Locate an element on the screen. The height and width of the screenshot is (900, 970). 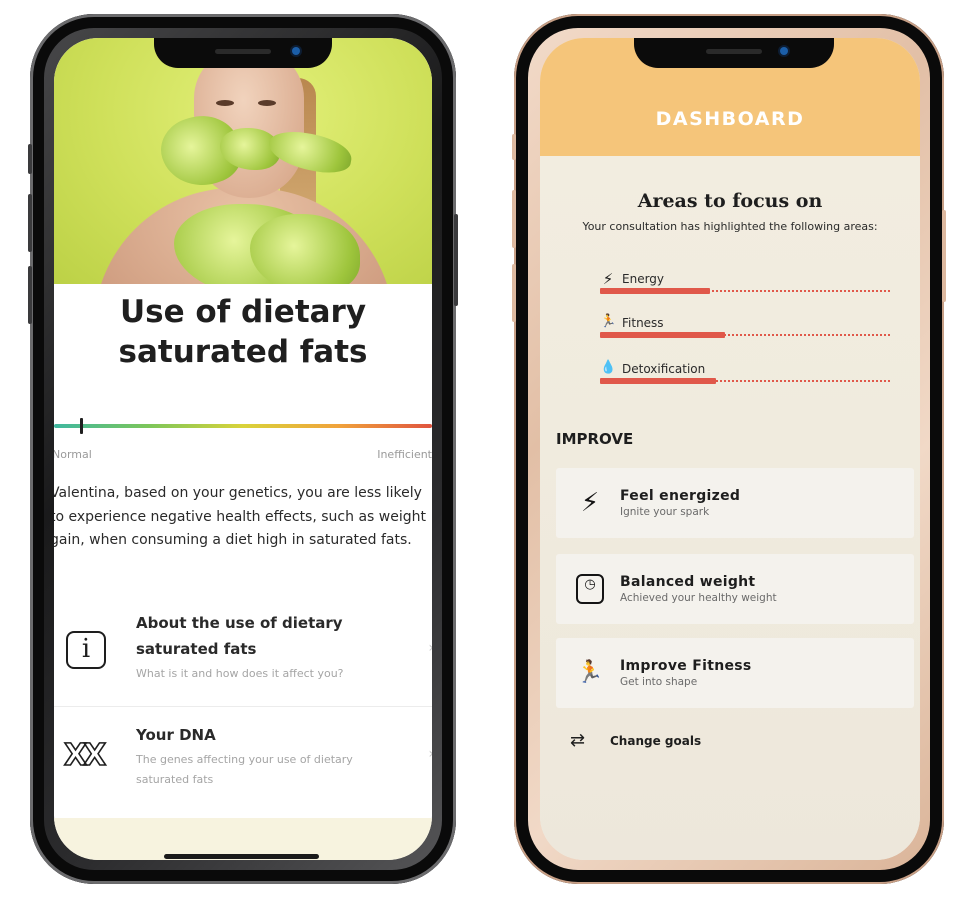
info-icon: i is located at coordinates (86, 650).